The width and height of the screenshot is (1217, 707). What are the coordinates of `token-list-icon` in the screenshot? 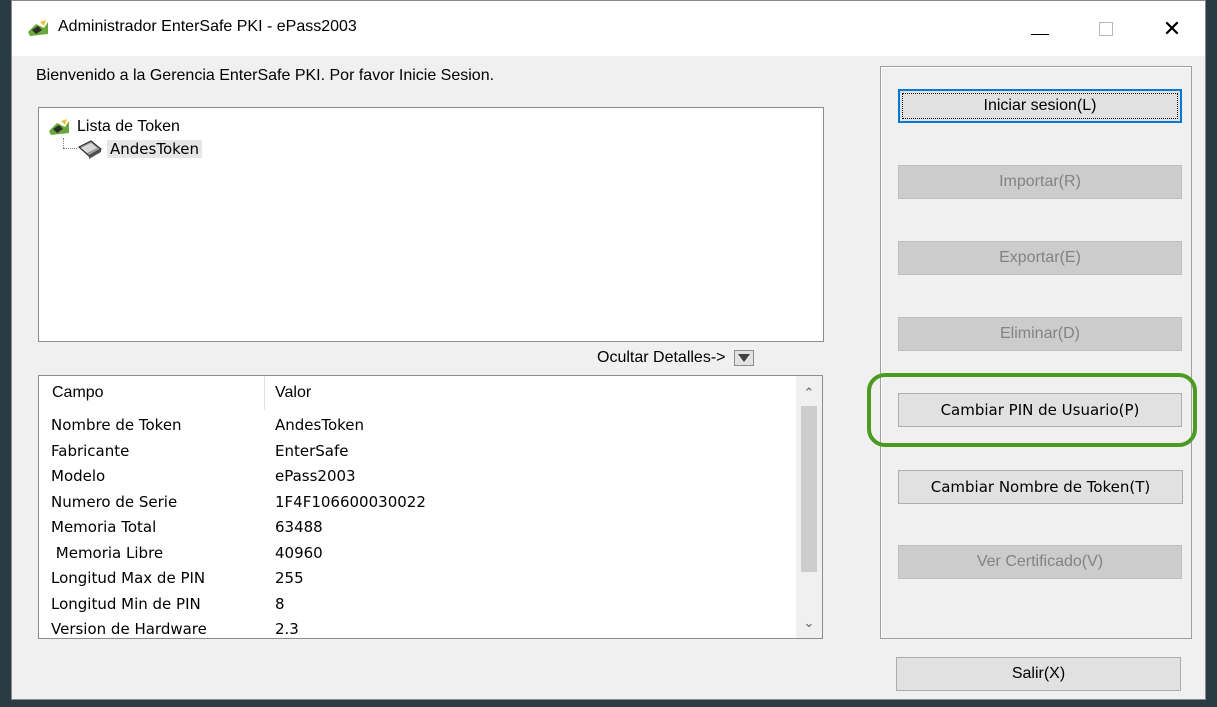 It's located at (59, 127).